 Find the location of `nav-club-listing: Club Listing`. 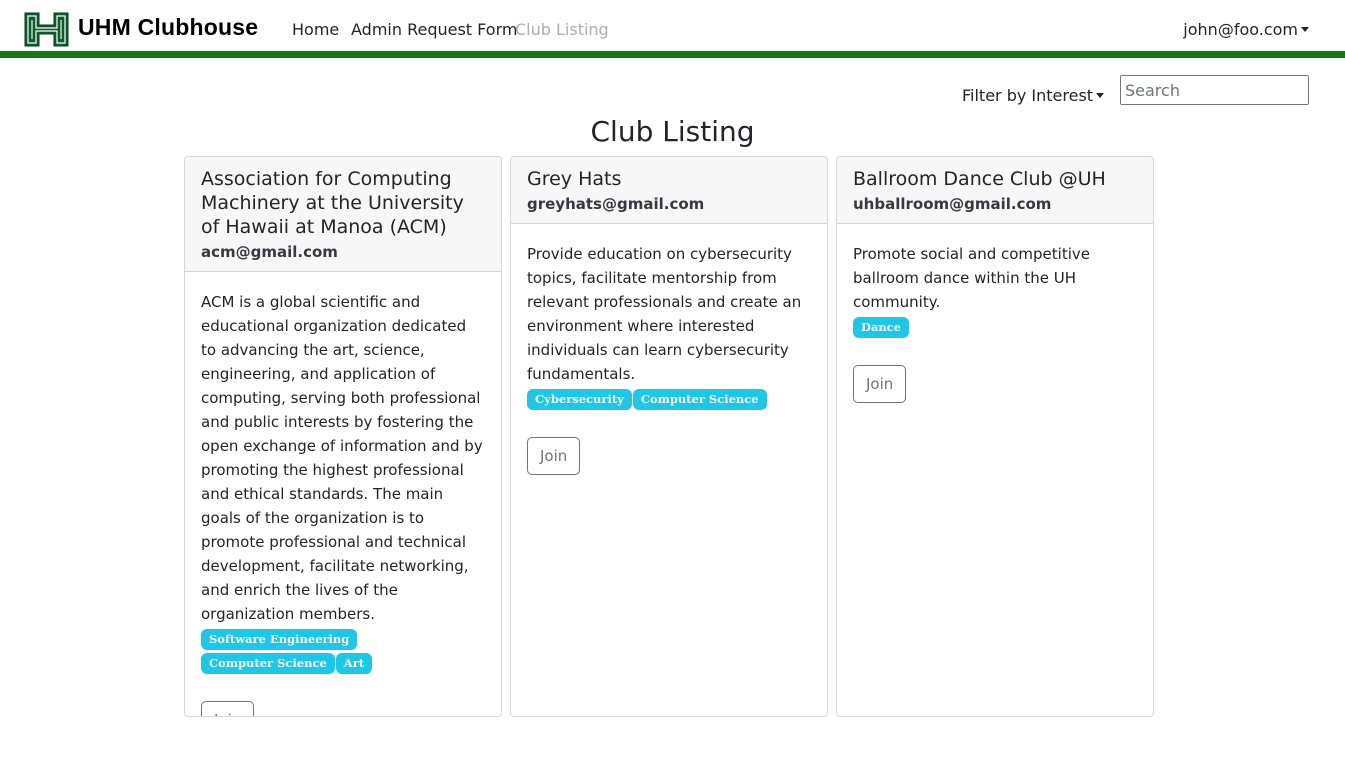

nav-club-listing: Club Listing is located at coordinates (562, 29).